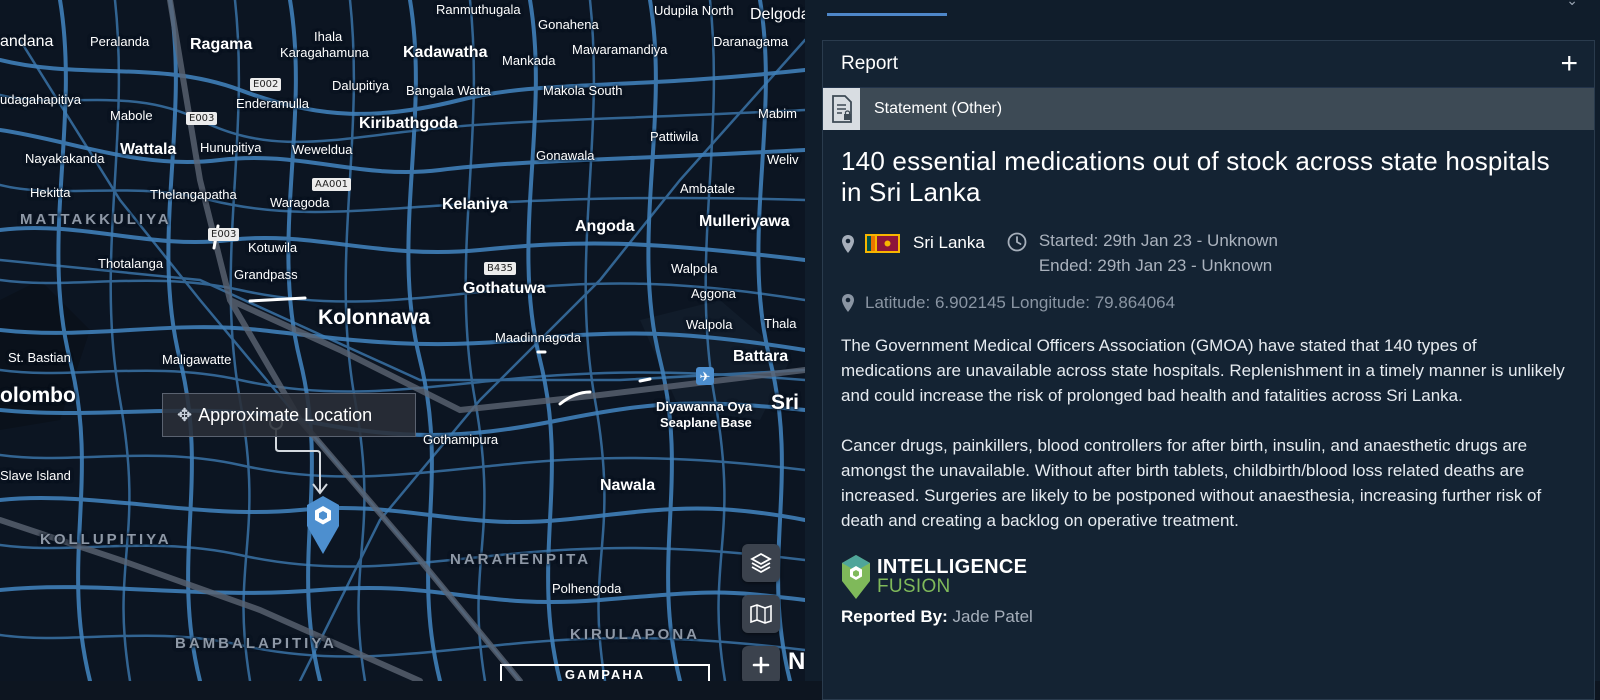 Image resolution: width=1600 pixels, height=700 pixels. Describe the element at coordinates (1017, 242) in the screenshot. I see `clock-icon` at that location.